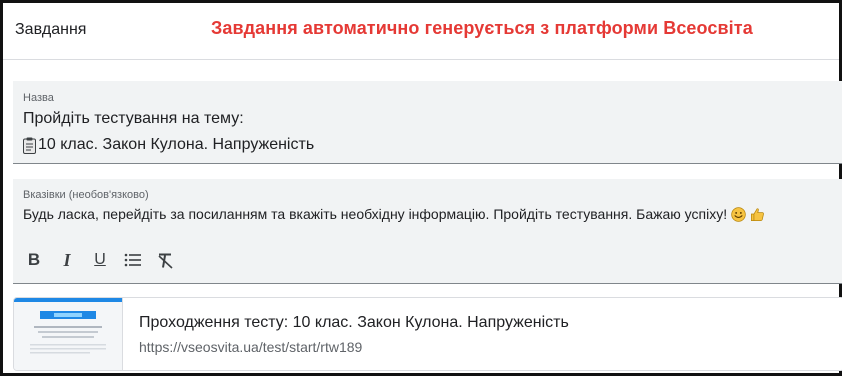 The width and height of the screenshot is (842, 376). Describe the element at coordinates (86, 195) in the screenshot. I see `description-field-label: Вказівки (необов'язково)` at that location.